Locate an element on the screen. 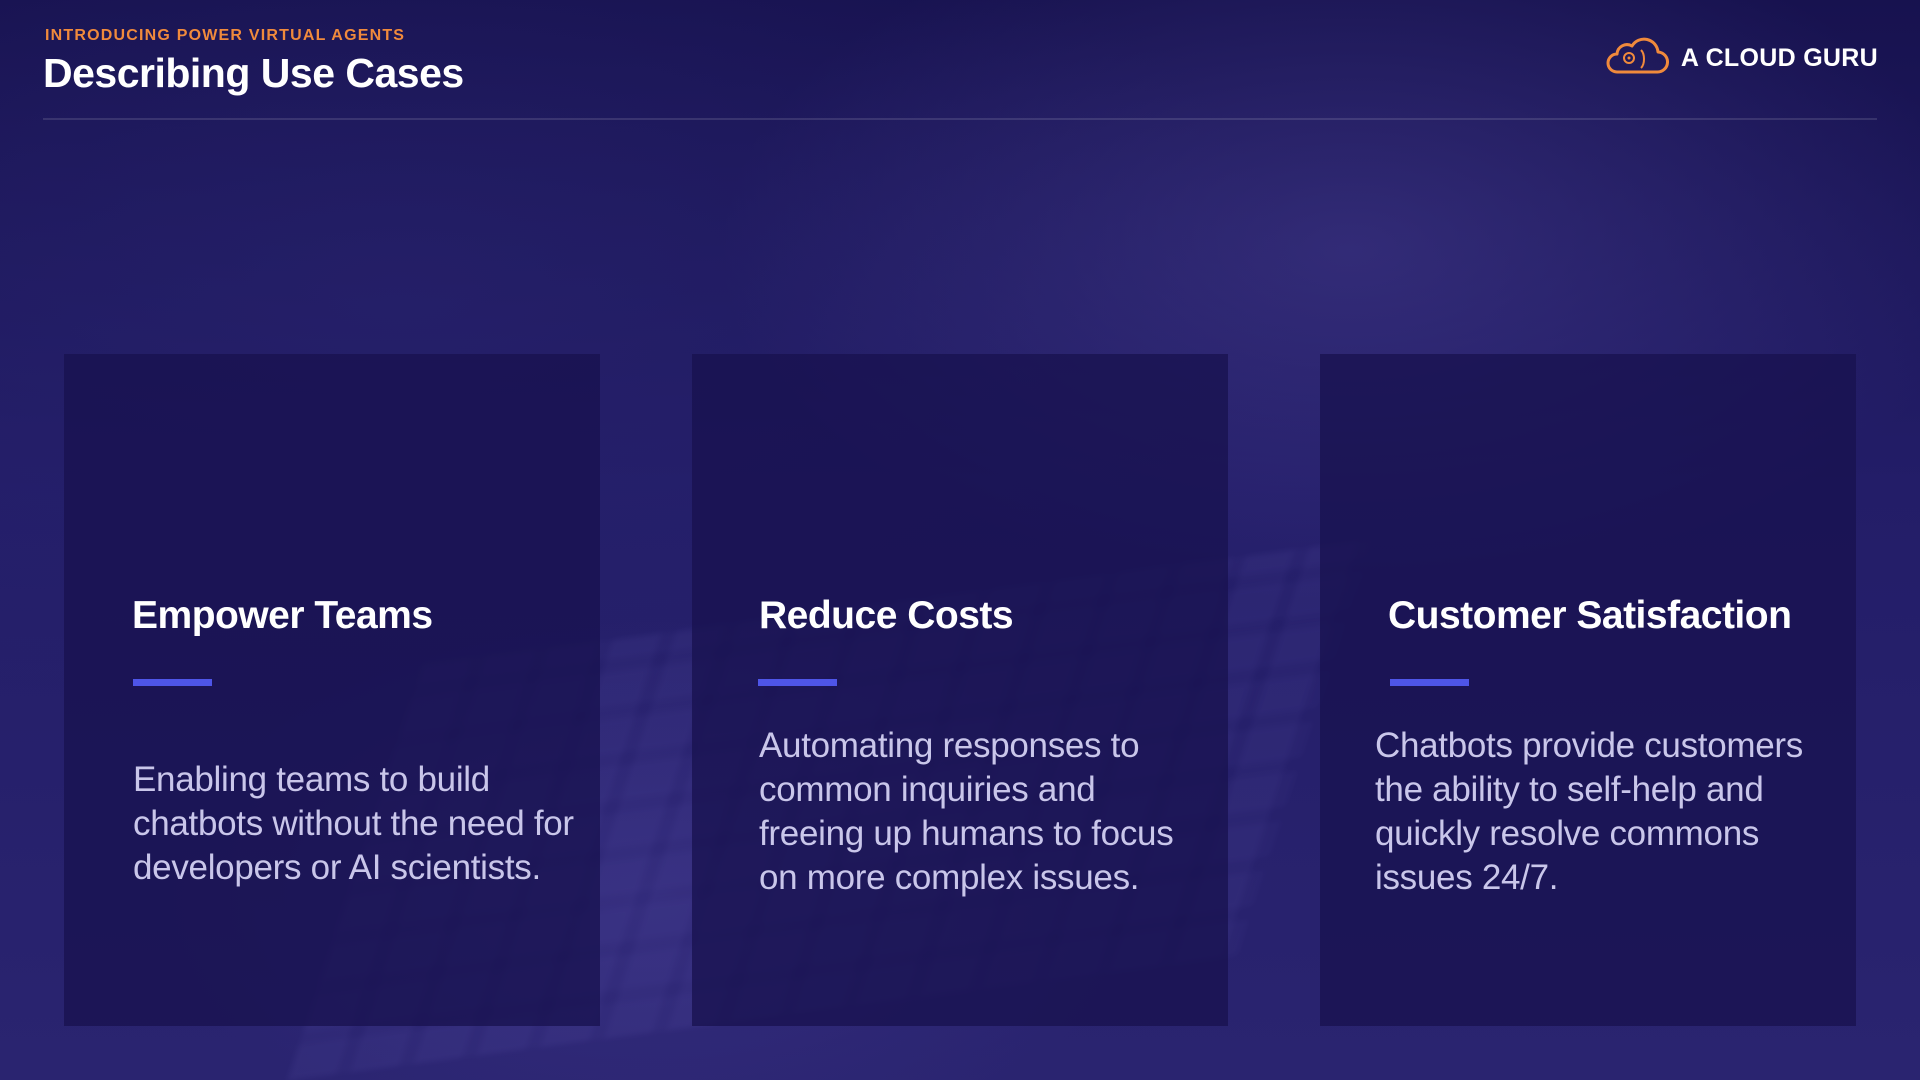 Image resolution: width=1920 pixels, height=1080 pixels. card-title: Empower Teams is located at coordinates (282, 615).